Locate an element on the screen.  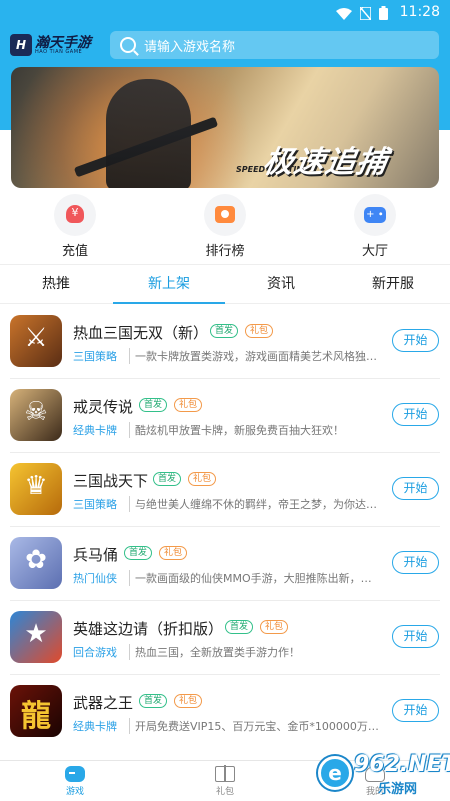
quick-entry-label: 排行榜 is located at coordinates (225, 251).